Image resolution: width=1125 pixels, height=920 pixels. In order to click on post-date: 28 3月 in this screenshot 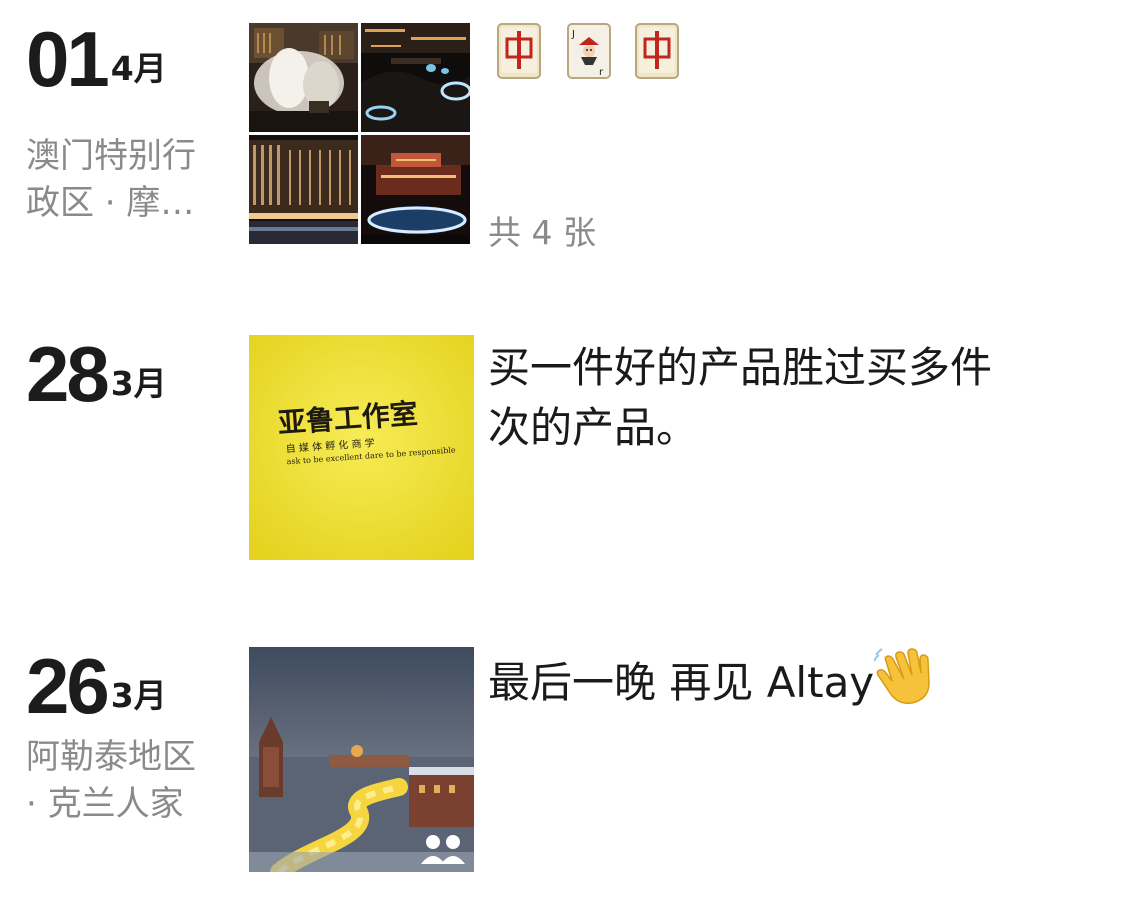, I will do `click(96, 374)`.